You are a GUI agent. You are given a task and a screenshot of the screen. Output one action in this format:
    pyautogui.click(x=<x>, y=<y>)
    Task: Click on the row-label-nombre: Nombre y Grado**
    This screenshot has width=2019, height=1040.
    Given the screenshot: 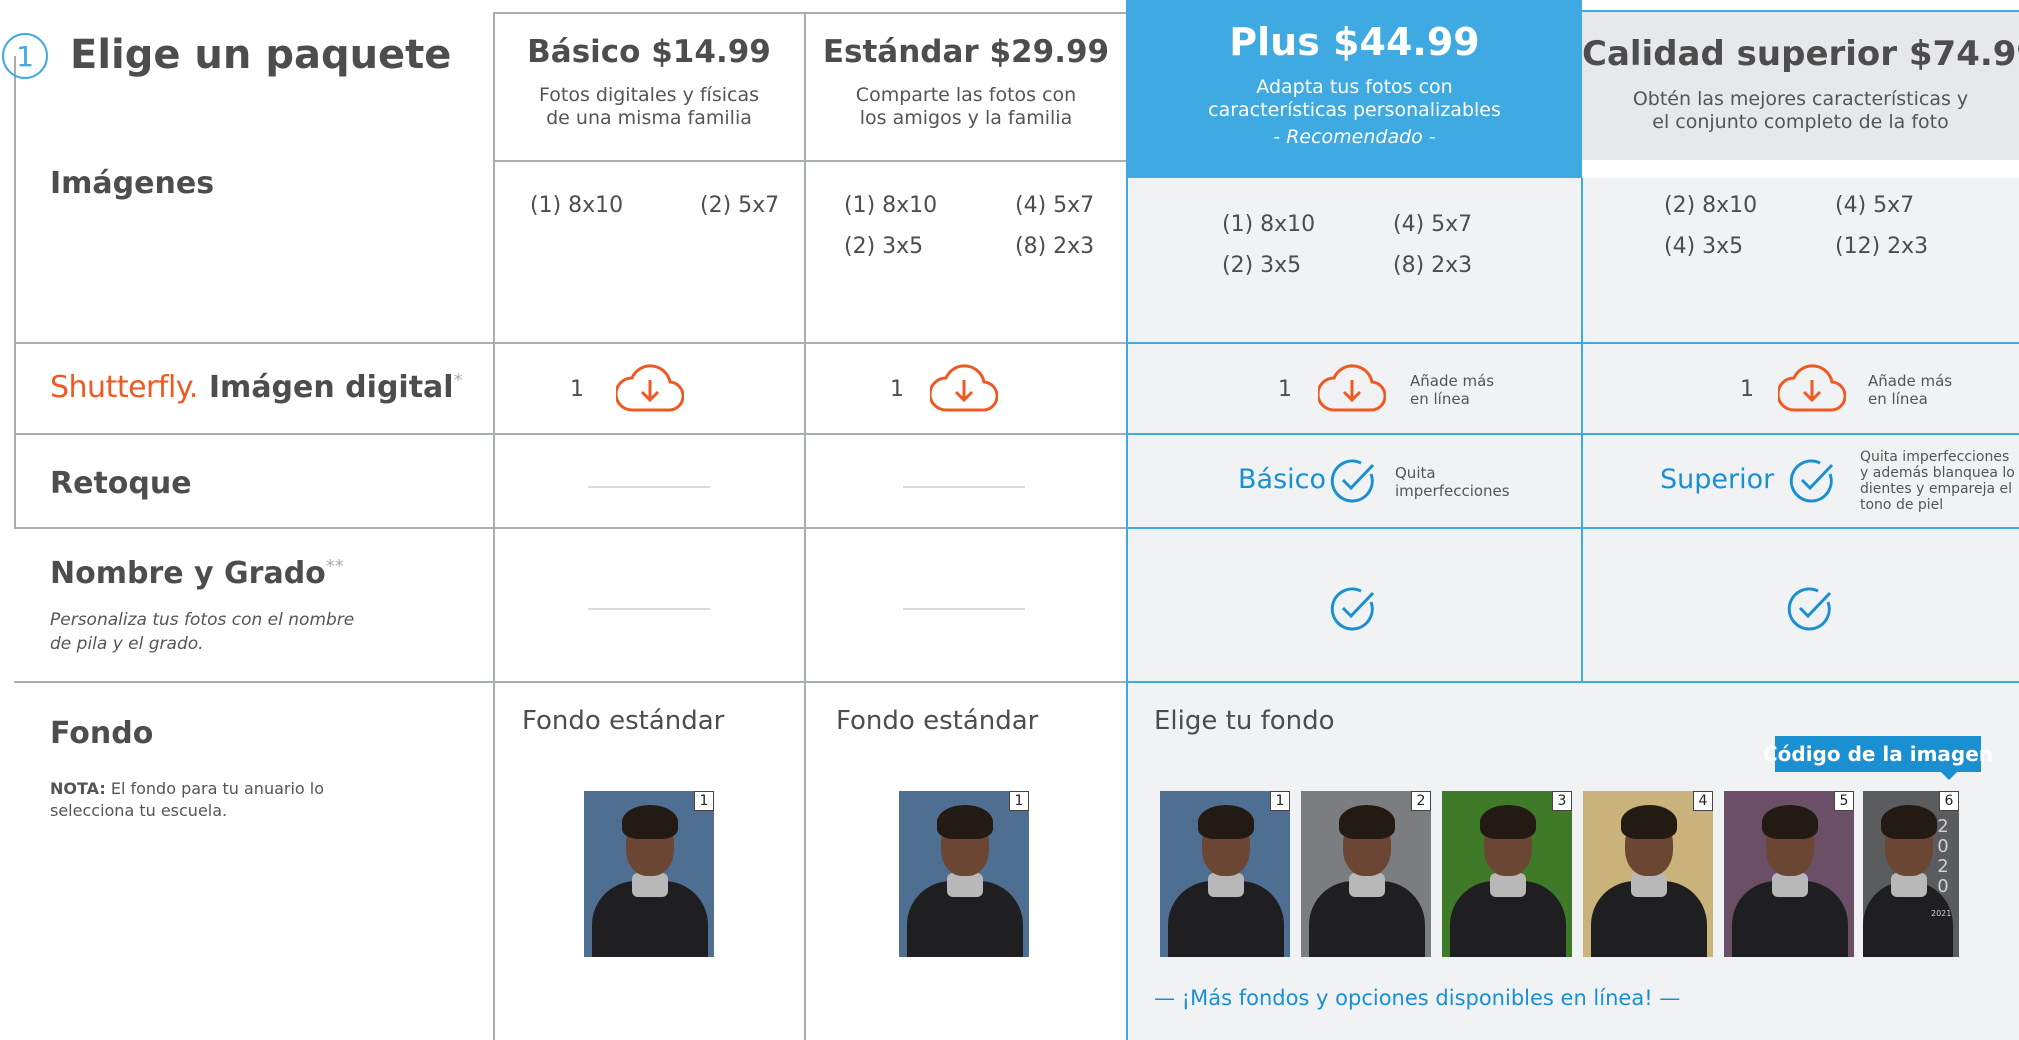 What is the action you would take?
    pyautogui.click(x=197, y=573)
    